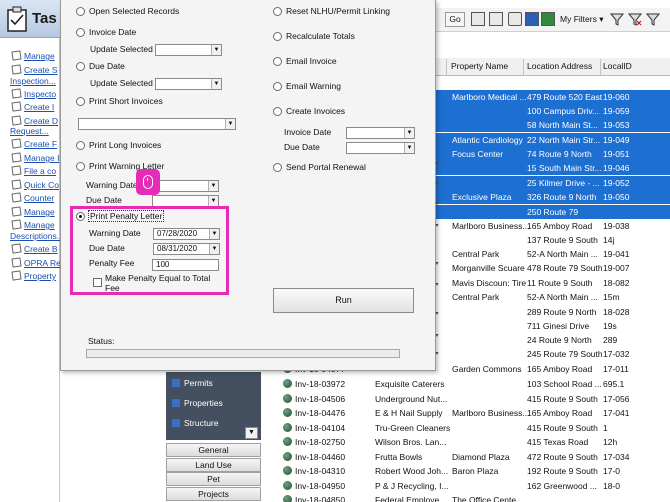  Describe the element at coordinates (437, 260) in the screenshot. I see `dialog-scrollbar: ▾ ▾ ▾ ▾ ▾ ▾ ▾ ▾ ▾` at that location.